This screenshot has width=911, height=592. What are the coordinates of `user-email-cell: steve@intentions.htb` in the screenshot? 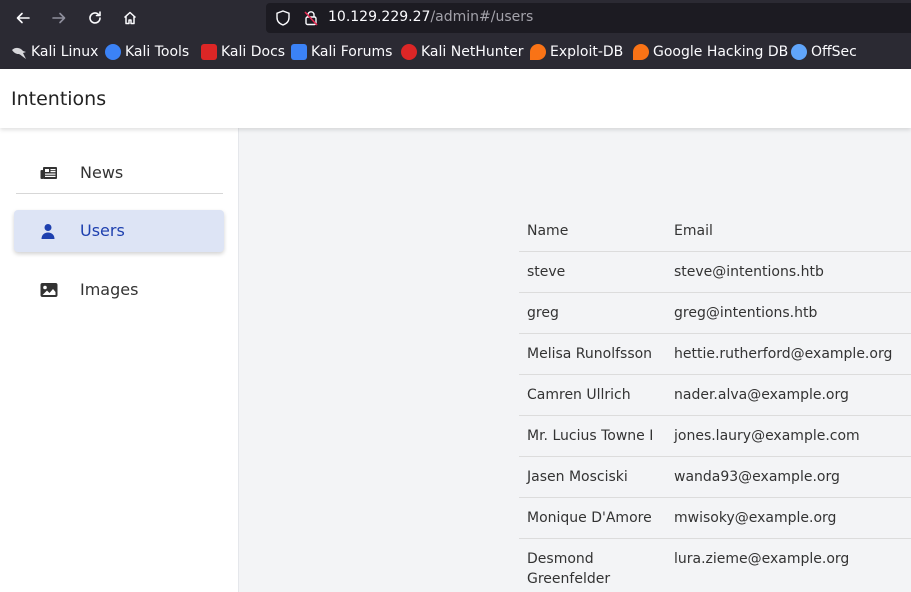 It's located at (749, 272).